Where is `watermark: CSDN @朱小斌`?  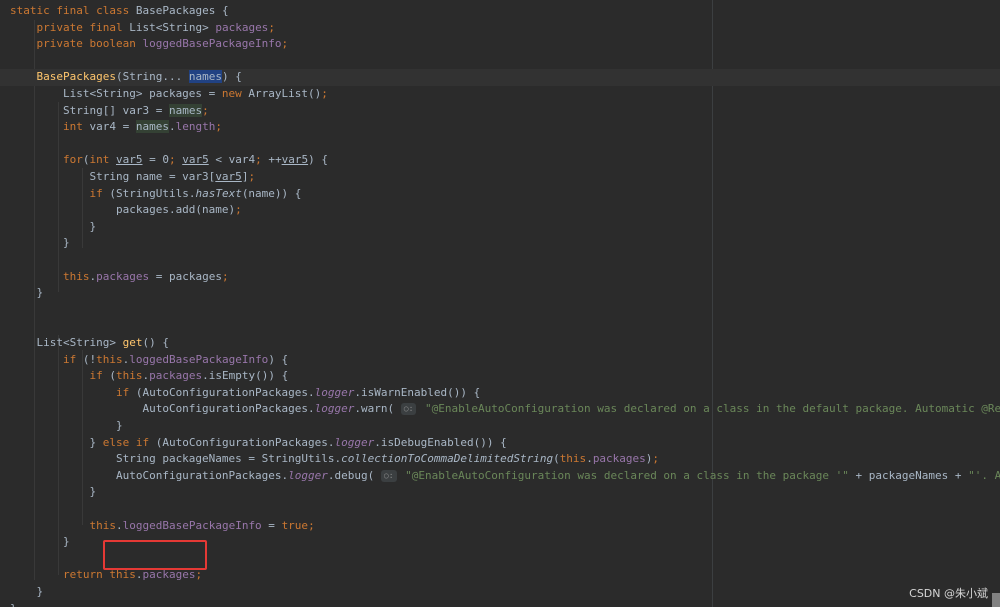 watermark: CSDN @朱小斌 is located at coordinates (948, 593).